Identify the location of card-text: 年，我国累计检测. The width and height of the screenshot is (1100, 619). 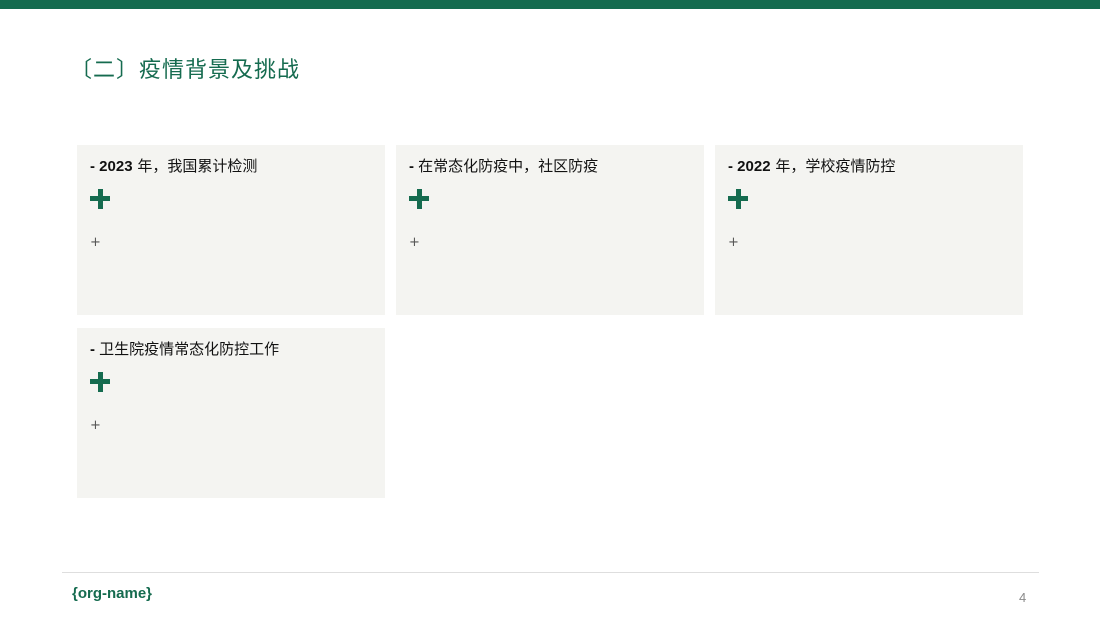
(195, 166).